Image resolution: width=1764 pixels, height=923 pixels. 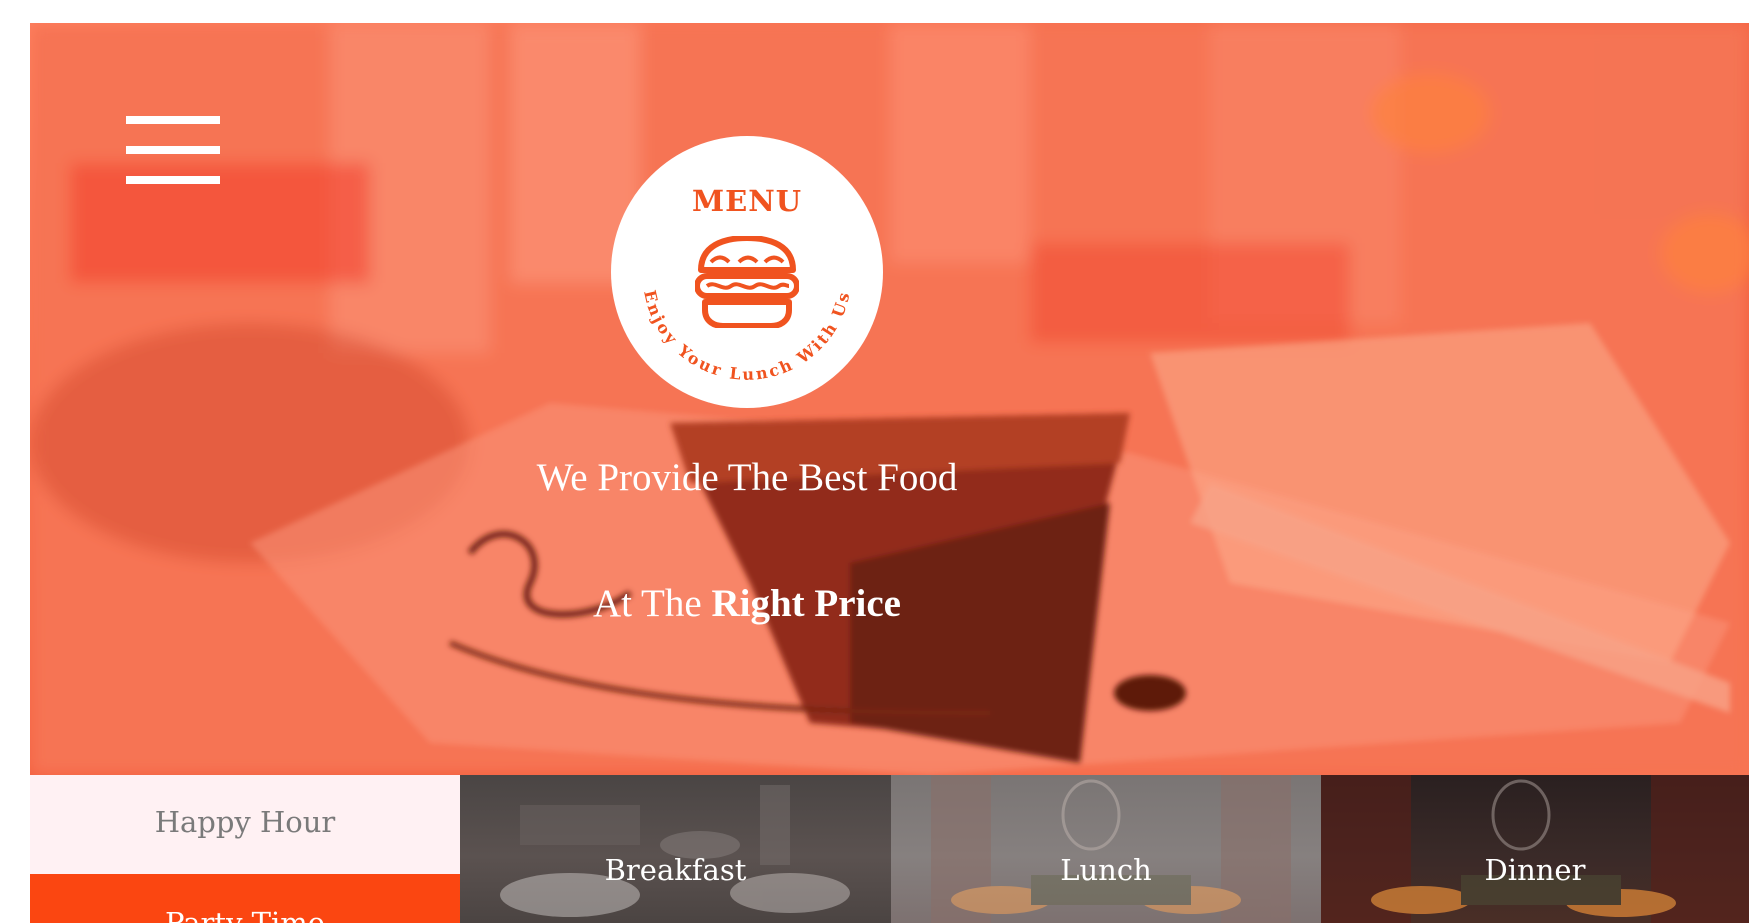 What do you see at coordinates (1106, 870) in the screenshot?
I see `tile-label: Lunch` at bounding box center [1106, 870].